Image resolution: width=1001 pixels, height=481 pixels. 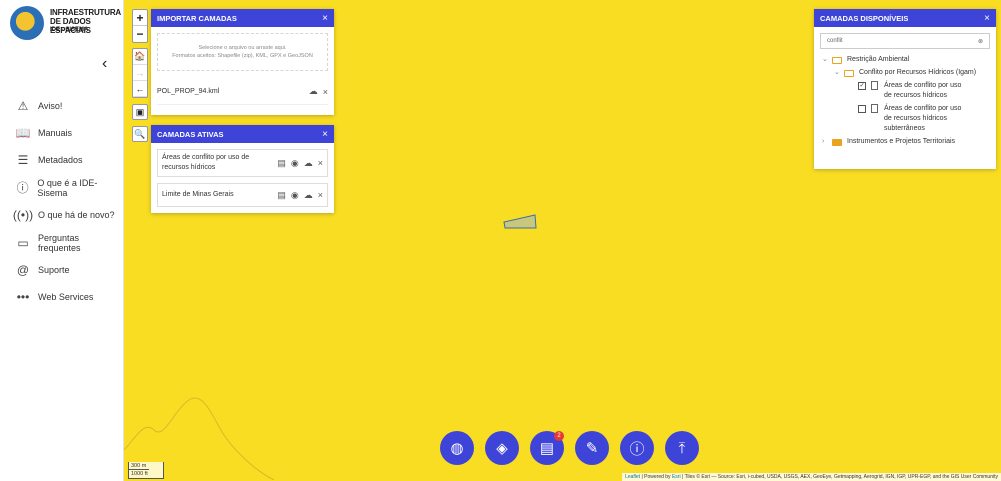 I want to click on tree-node-label: Instrumentos e Projetos Territoriais, so click(x=901, y=141).